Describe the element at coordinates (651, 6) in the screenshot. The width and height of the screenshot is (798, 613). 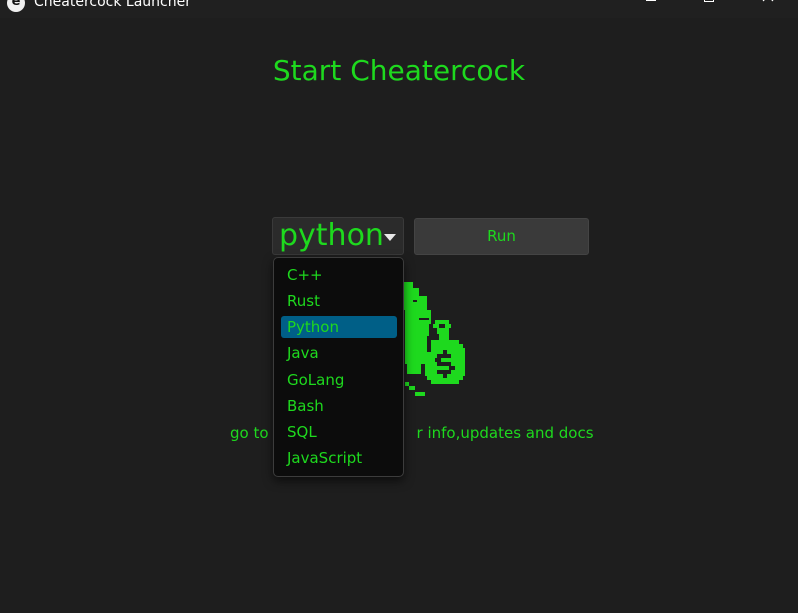
I see `minimize-icon` at that location.